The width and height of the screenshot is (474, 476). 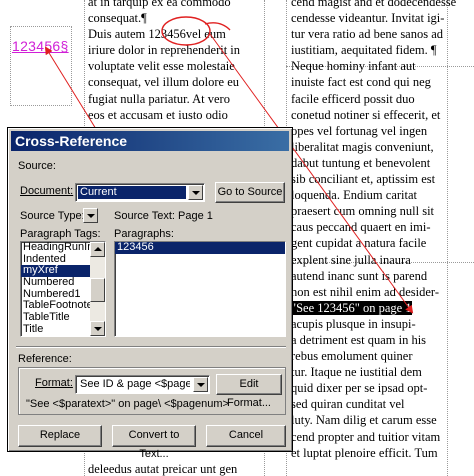 What do you see at coordinates (37, 166) in the screenshot?
I see `source-label: Source:` at bounding box center [37, 166].